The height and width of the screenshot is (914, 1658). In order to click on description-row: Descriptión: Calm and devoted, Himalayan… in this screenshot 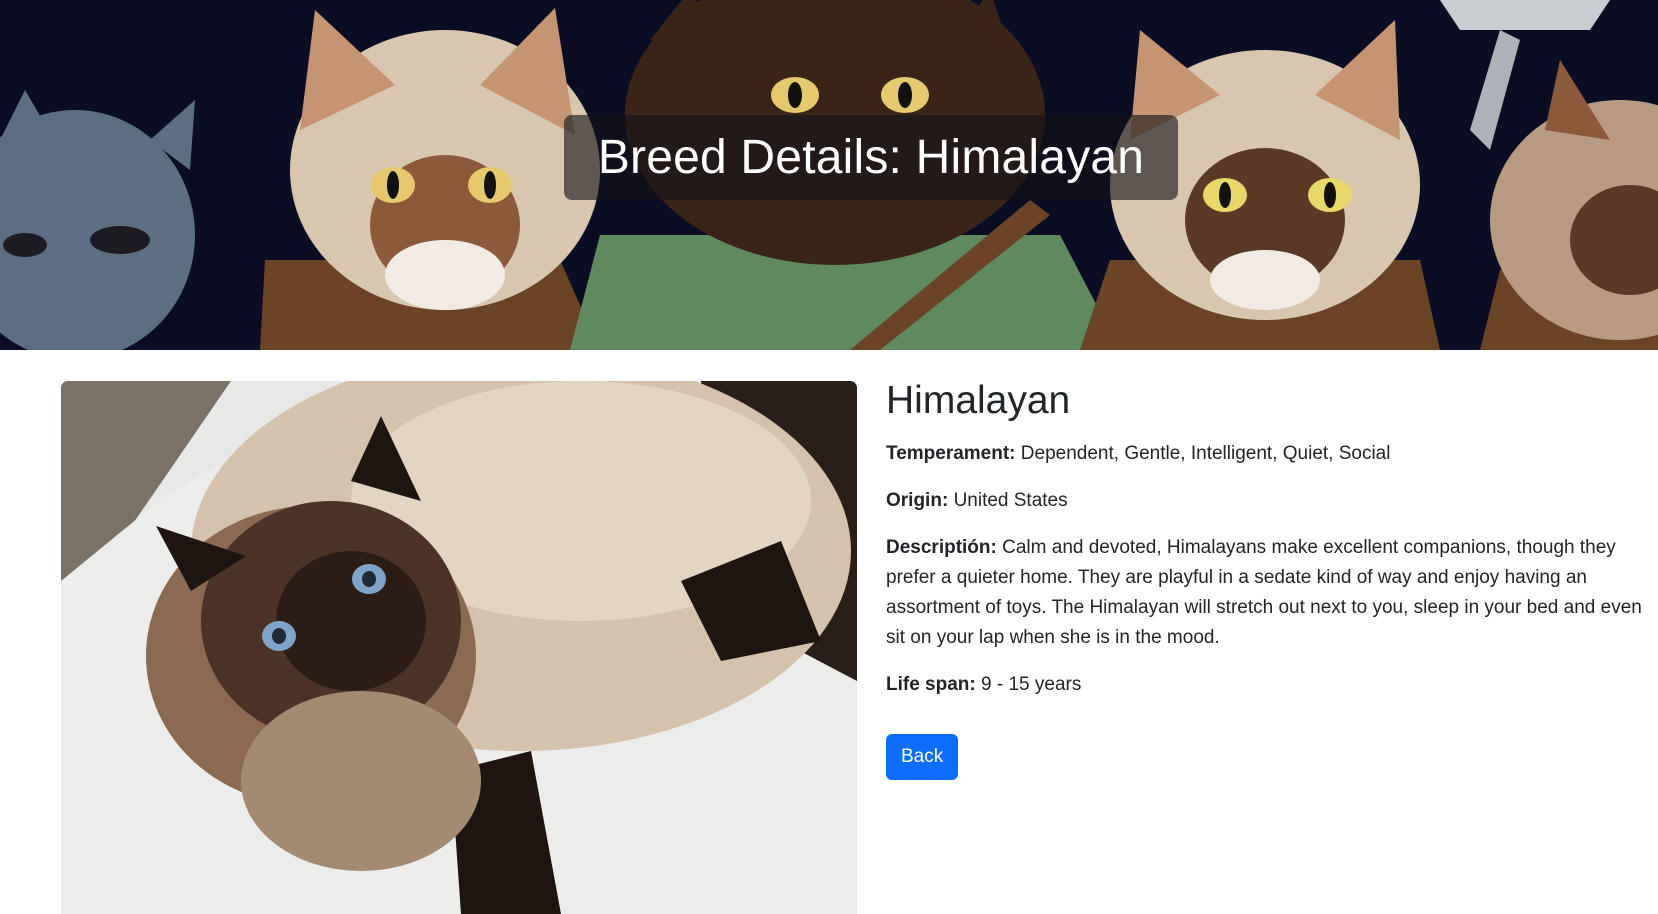, I will do `click(1272, 593)`.